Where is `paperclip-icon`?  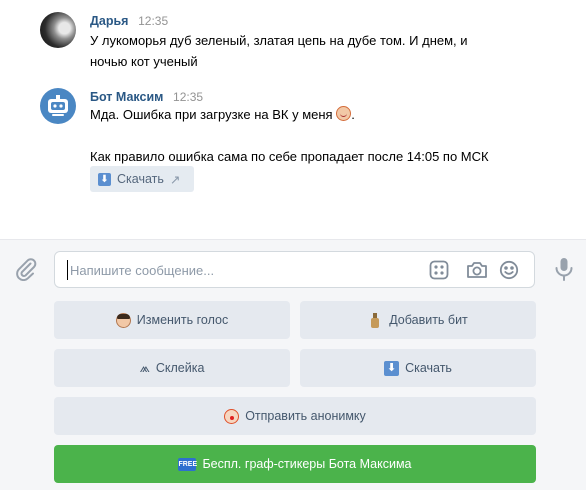 paperclip-icon is located at coordinates (26, 269).